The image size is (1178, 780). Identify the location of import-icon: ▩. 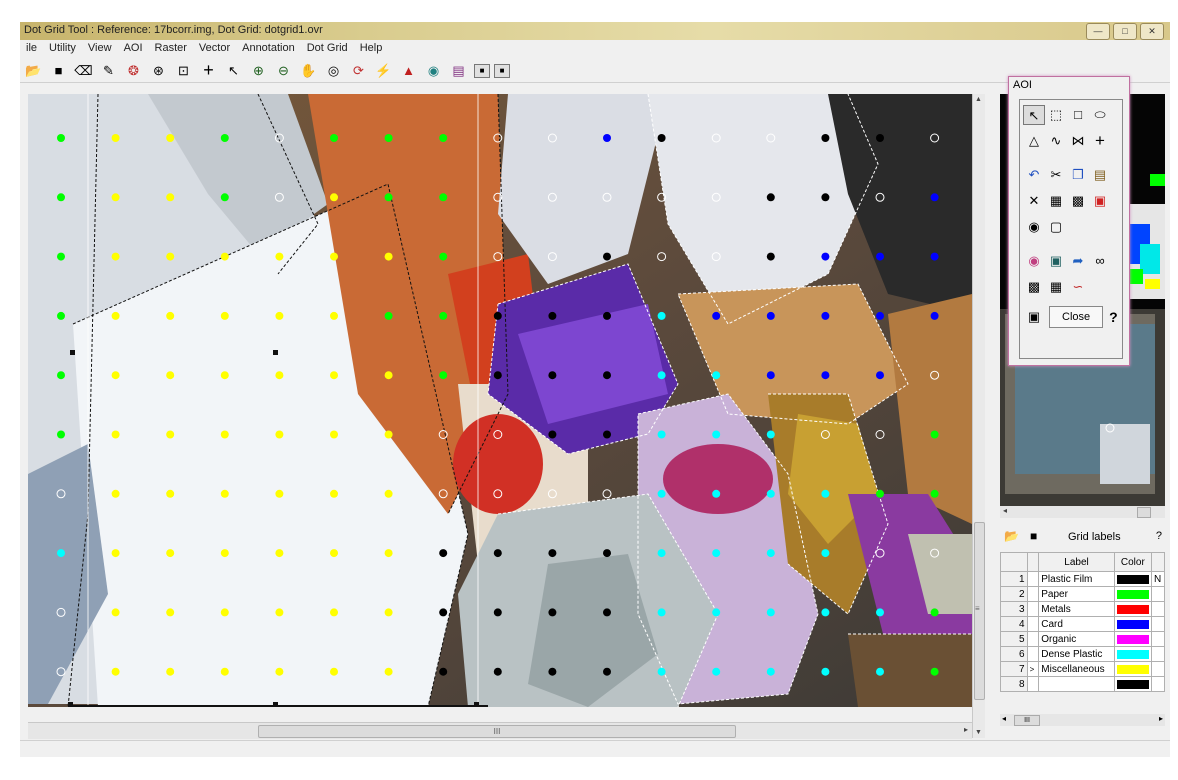
(1034, 287).